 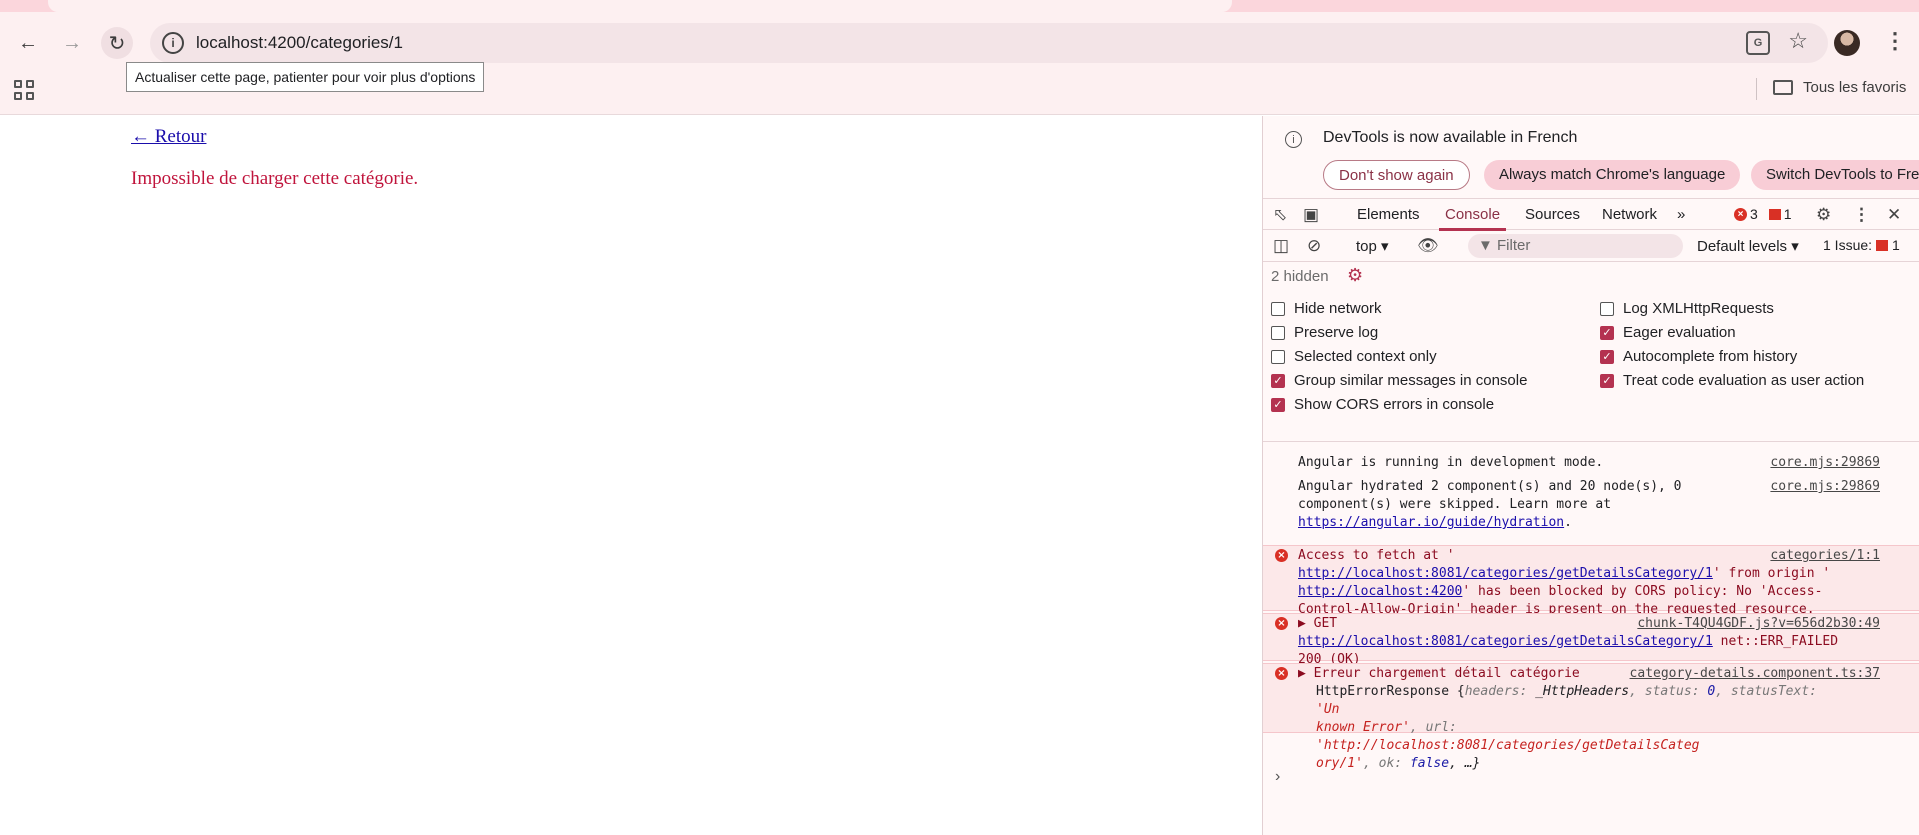 I want to click on back-button: ←, so click(x=28, y=43).